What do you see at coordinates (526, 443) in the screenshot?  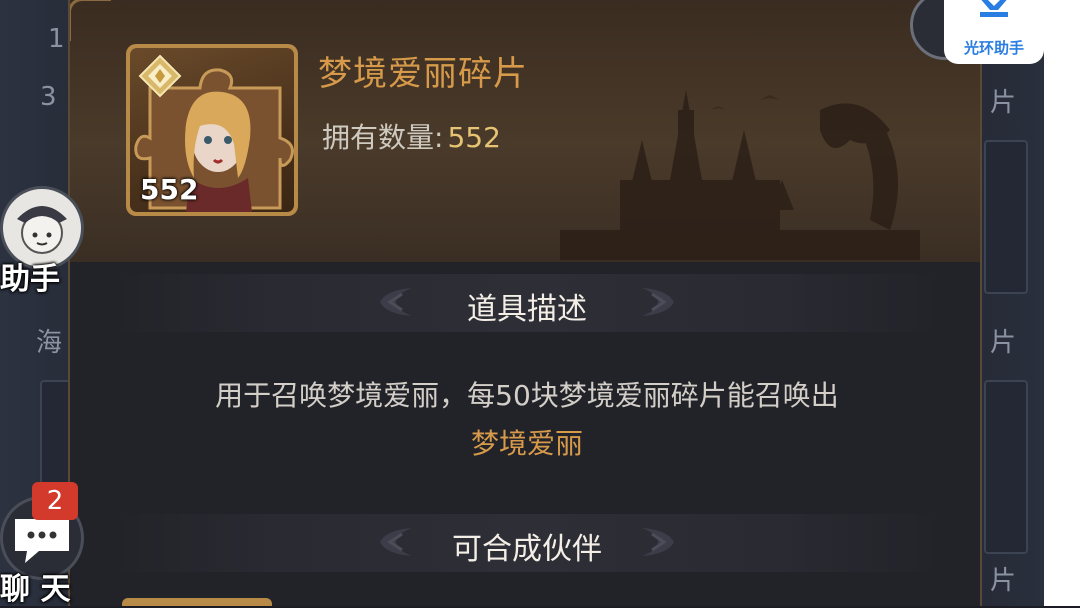 I see `description-highlight: 梦境爱丽` at bounding box center [526, 443].